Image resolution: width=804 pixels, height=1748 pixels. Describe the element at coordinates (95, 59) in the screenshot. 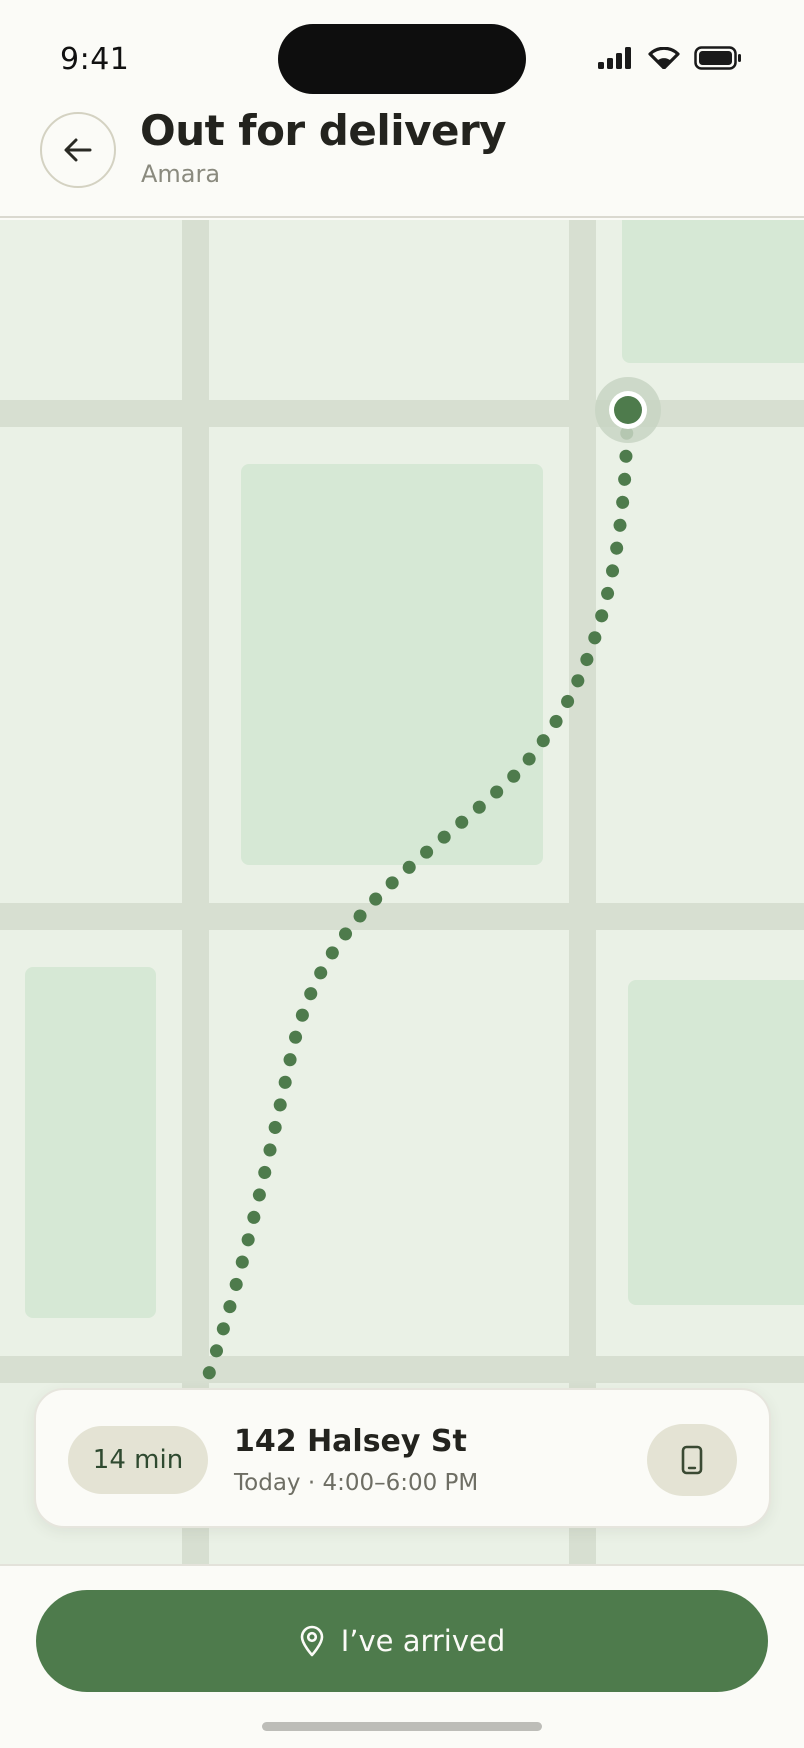

I see `status-time: 9:41` at that location.